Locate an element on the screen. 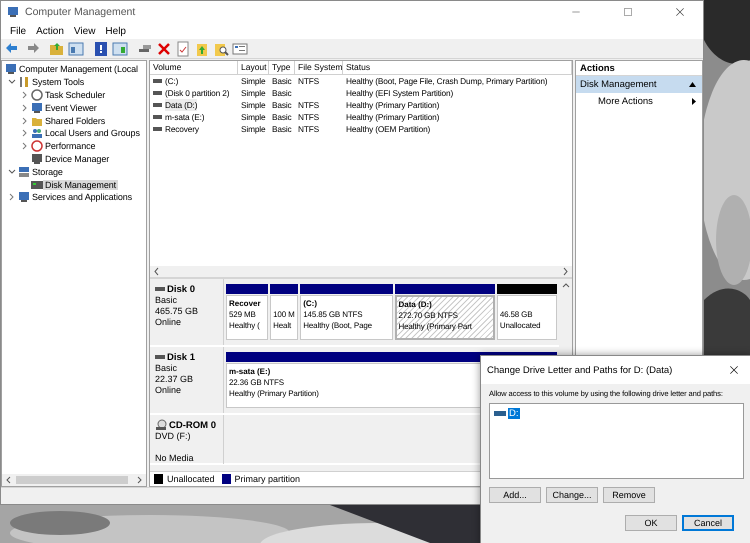 The image size is (750, 543). menu-item: Action is located at coordinates (50, 31).